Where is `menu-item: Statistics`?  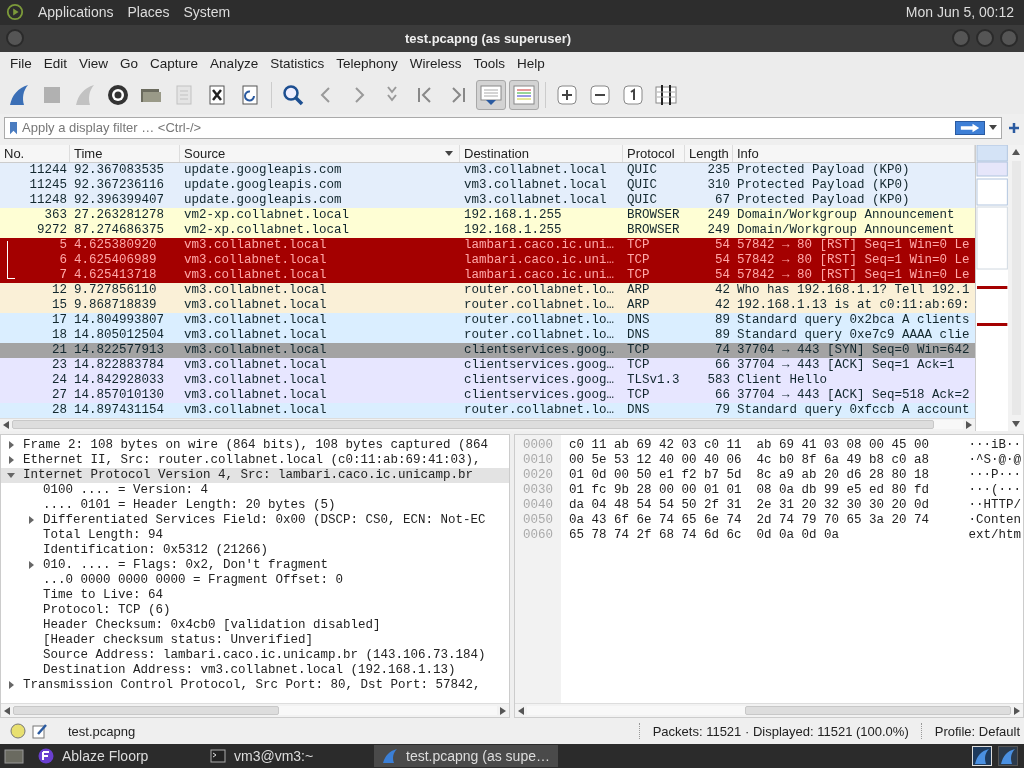 menu-item: Statistics is located at coordinates (297, 64).